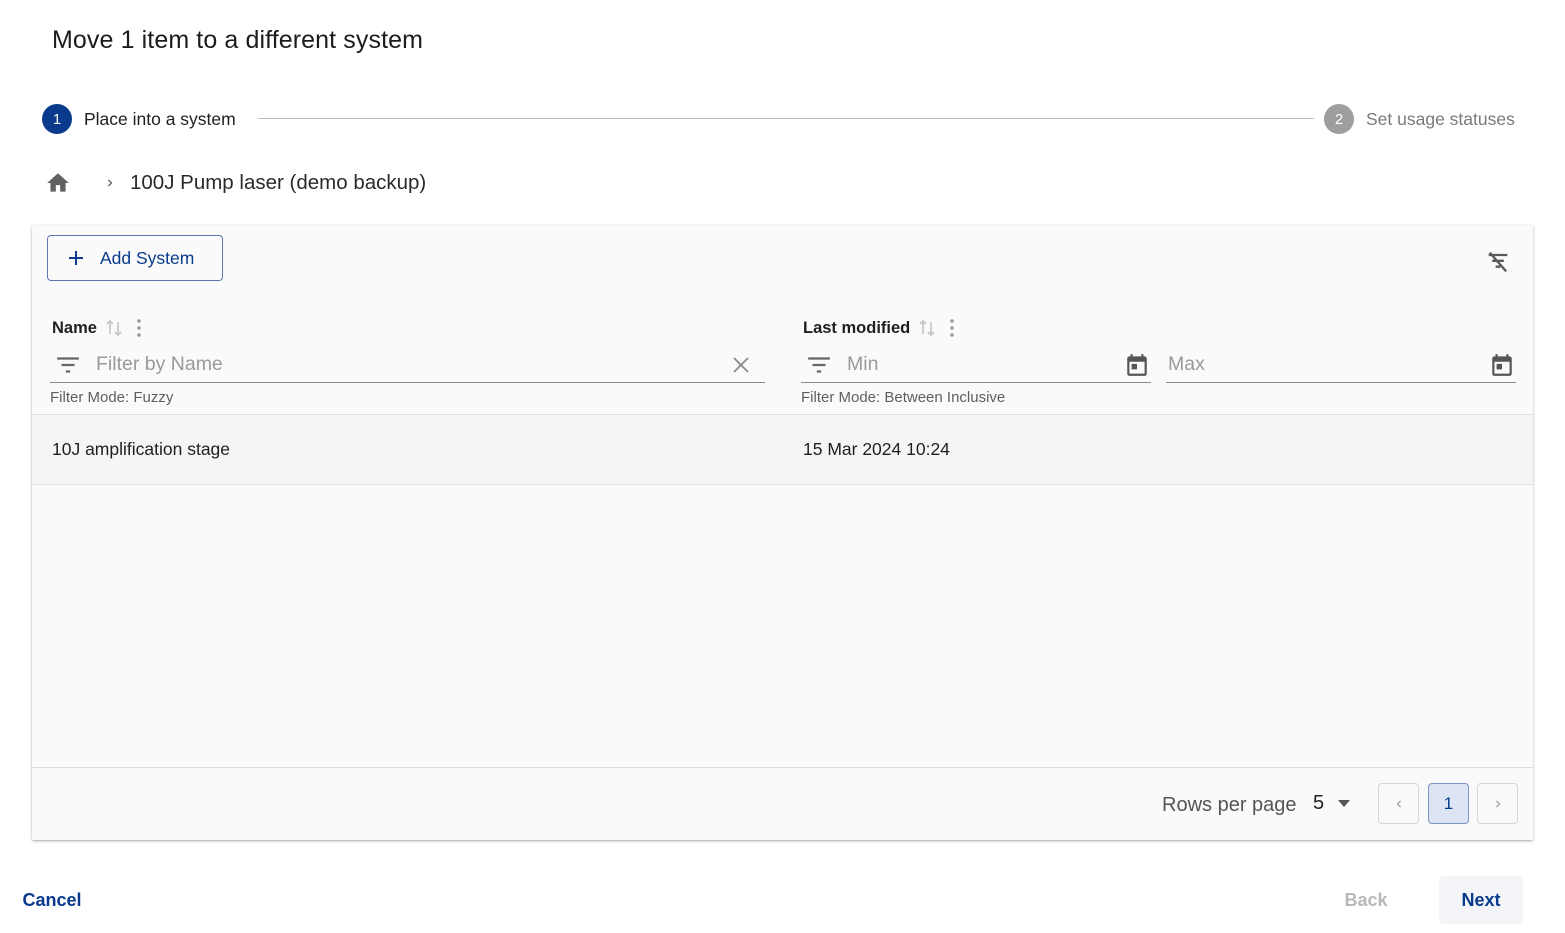 This screenshot has height=933, width=1565. I want to click on max-date-input, so click(1328, 364).